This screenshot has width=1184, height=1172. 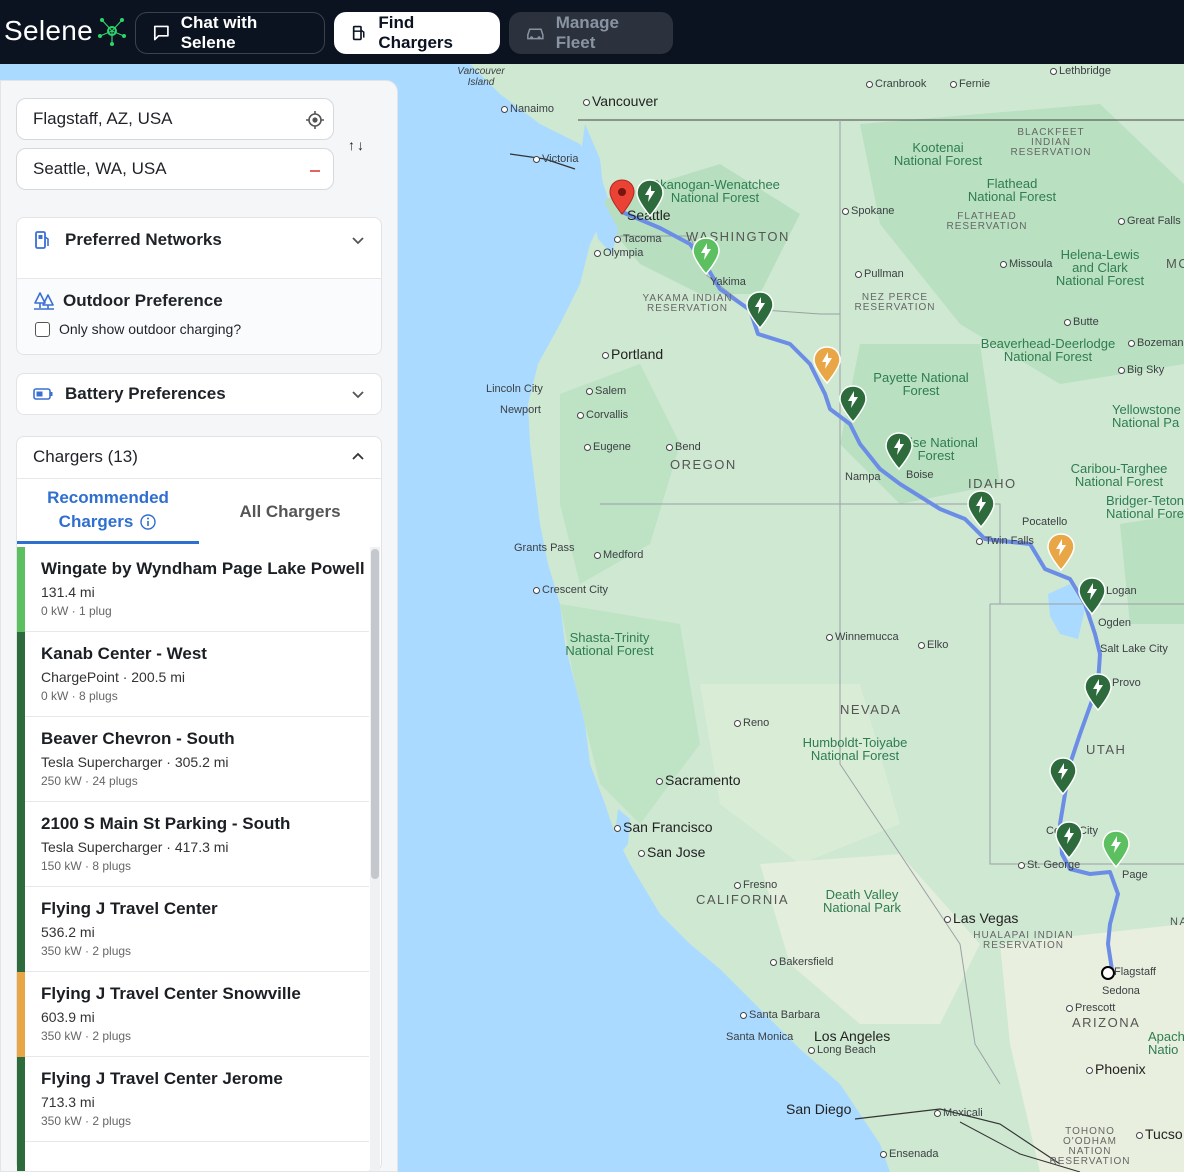 I want to click on tab-recommended-chargers: Recommended Chargers, so click(x=108, y=511).